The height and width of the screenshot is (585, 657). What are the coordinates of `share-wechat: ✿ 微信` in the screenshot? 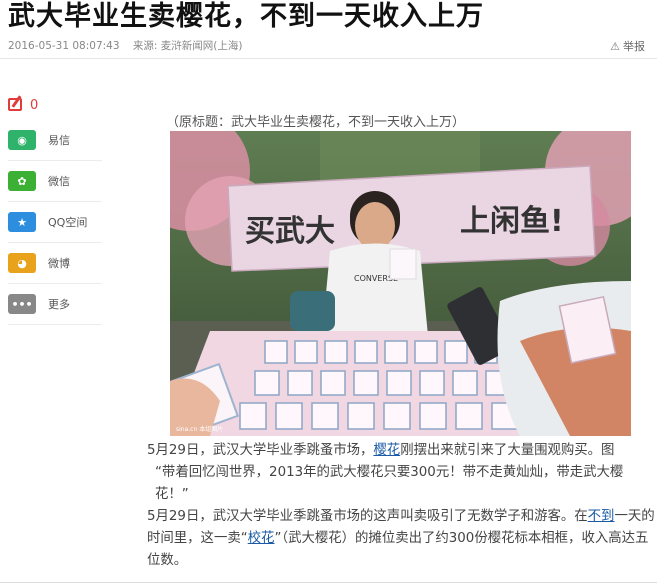 It's located at (55, 181).